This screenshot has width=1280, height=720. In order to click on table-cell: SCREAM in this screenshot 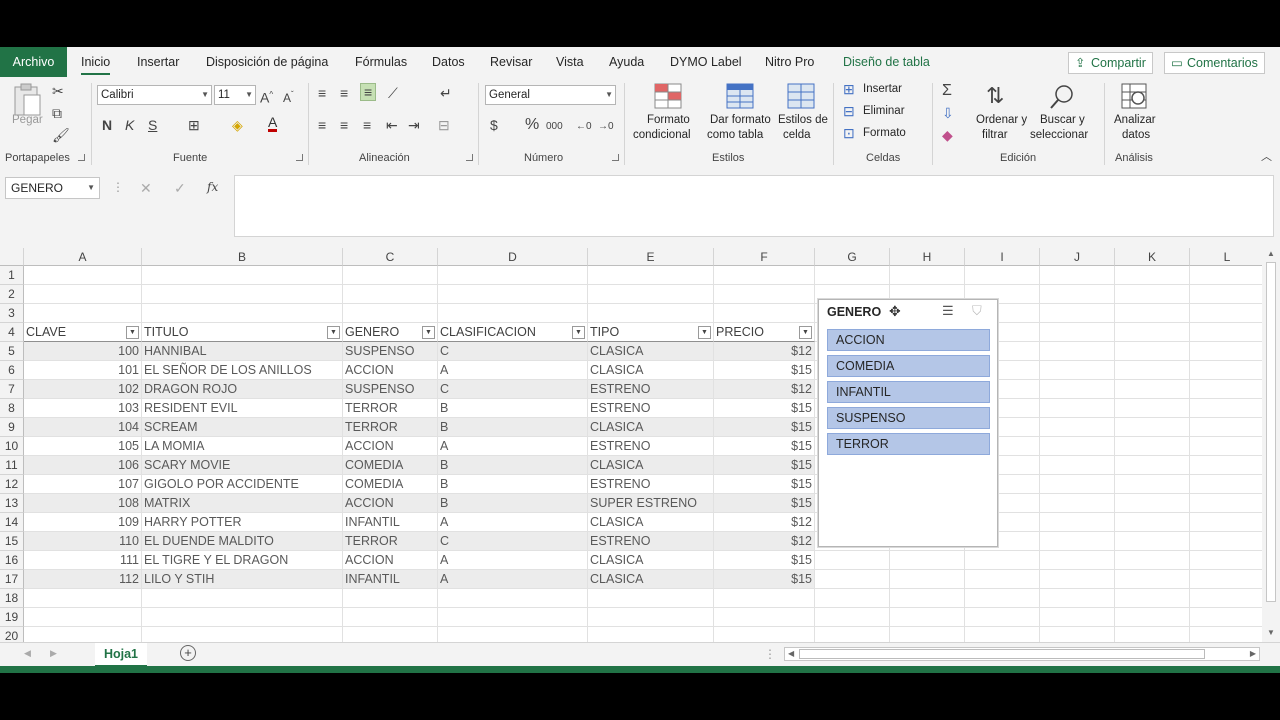, I will do `click(242, 427)`.